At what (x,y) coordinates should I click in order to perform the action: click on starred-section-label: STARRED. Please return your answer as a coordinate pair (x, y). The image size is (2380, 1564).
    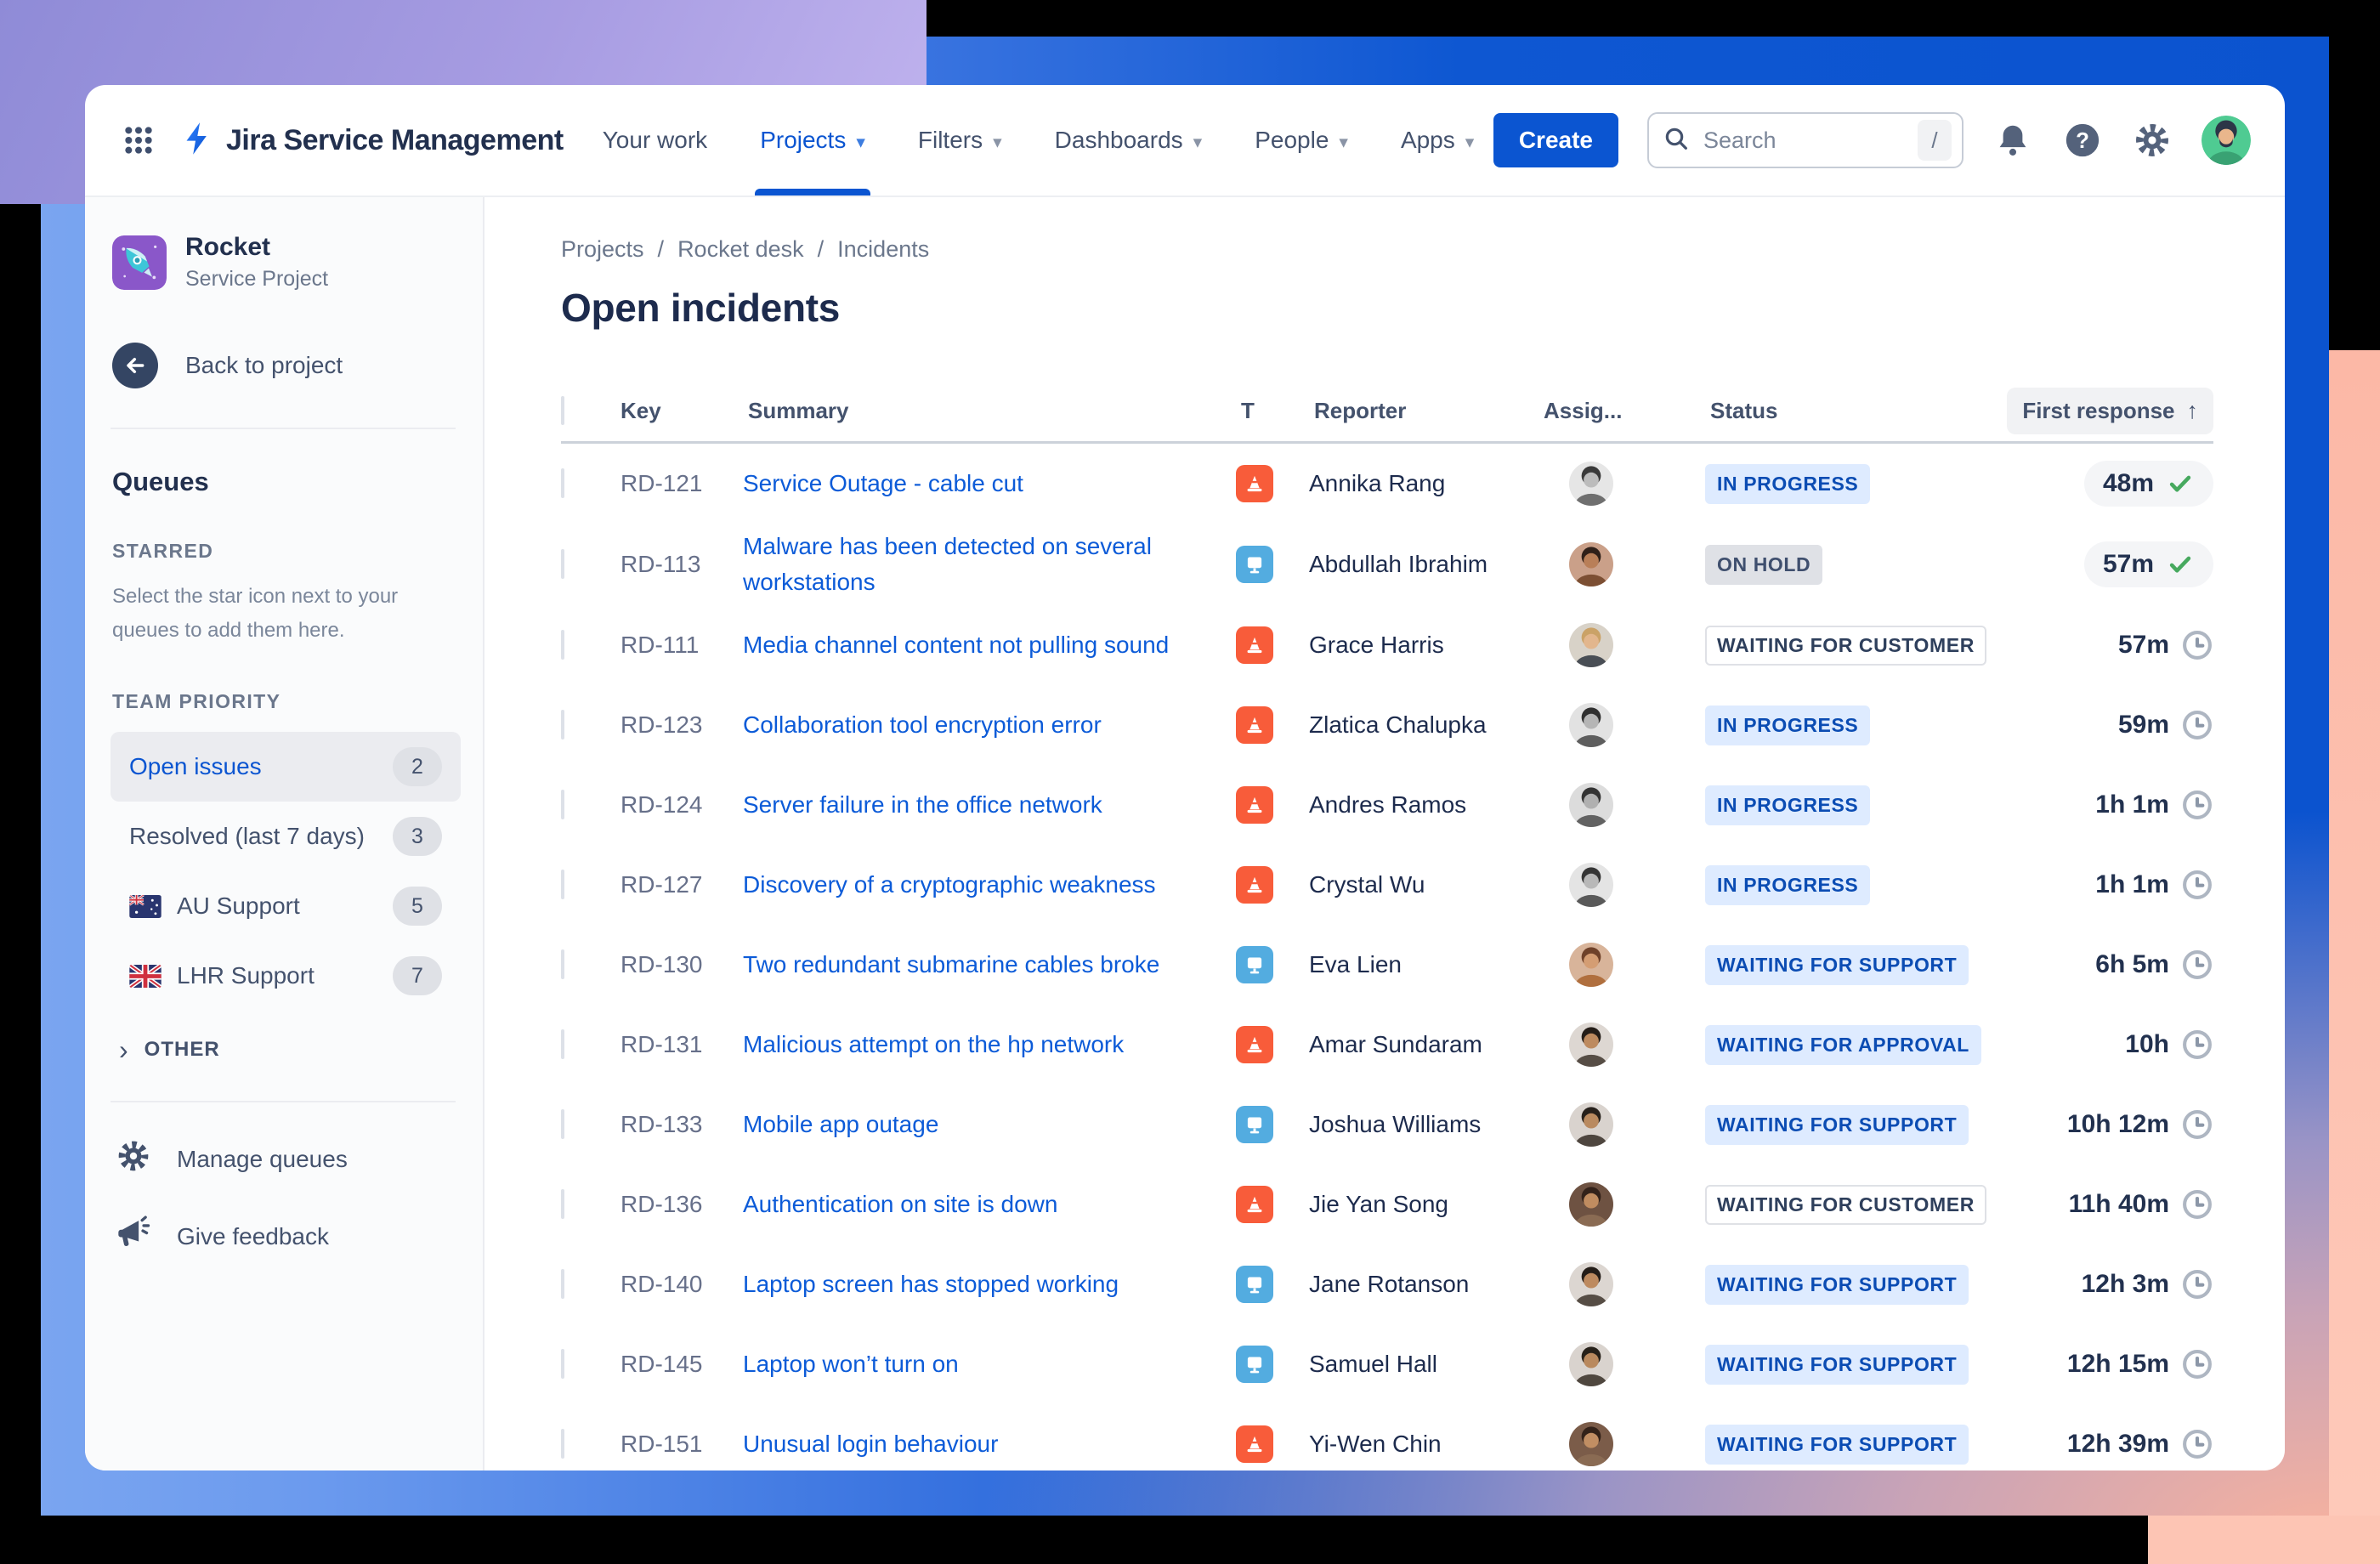
    Looking at the image, I should click on (163, 551).